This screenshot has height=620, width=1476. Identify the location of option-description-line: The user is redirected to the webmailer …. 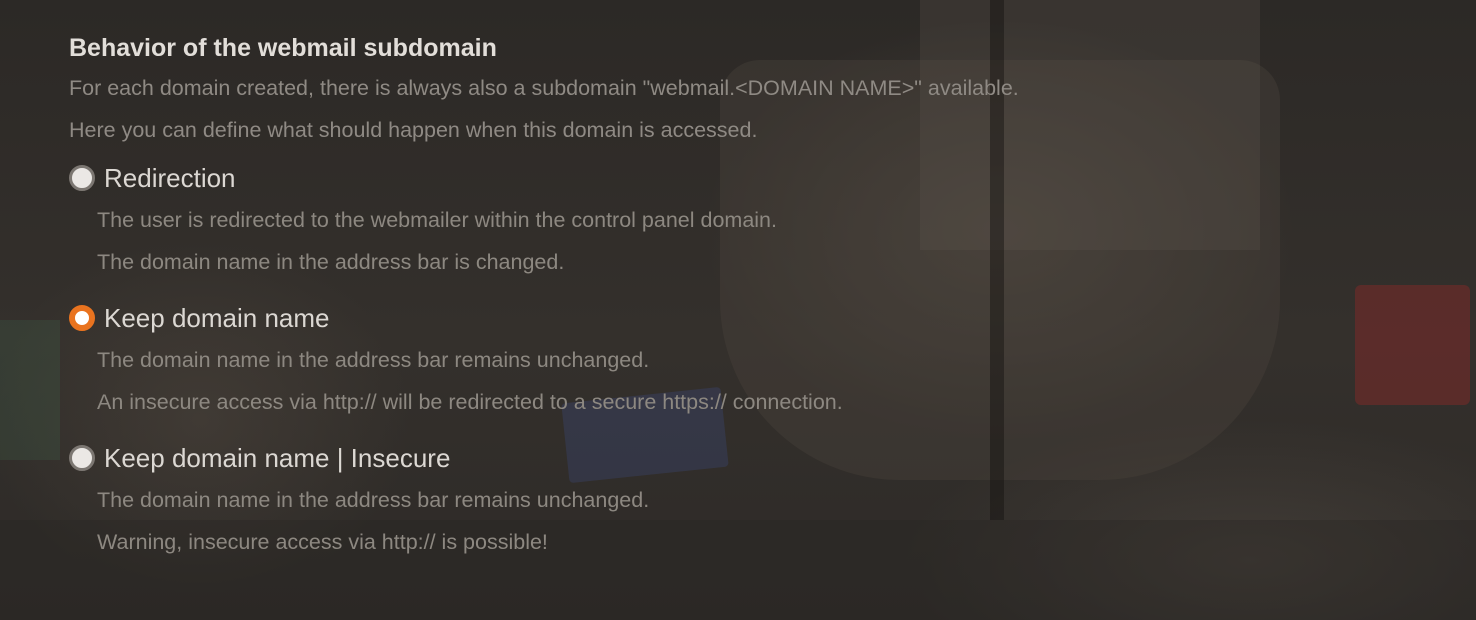
(437, 220).